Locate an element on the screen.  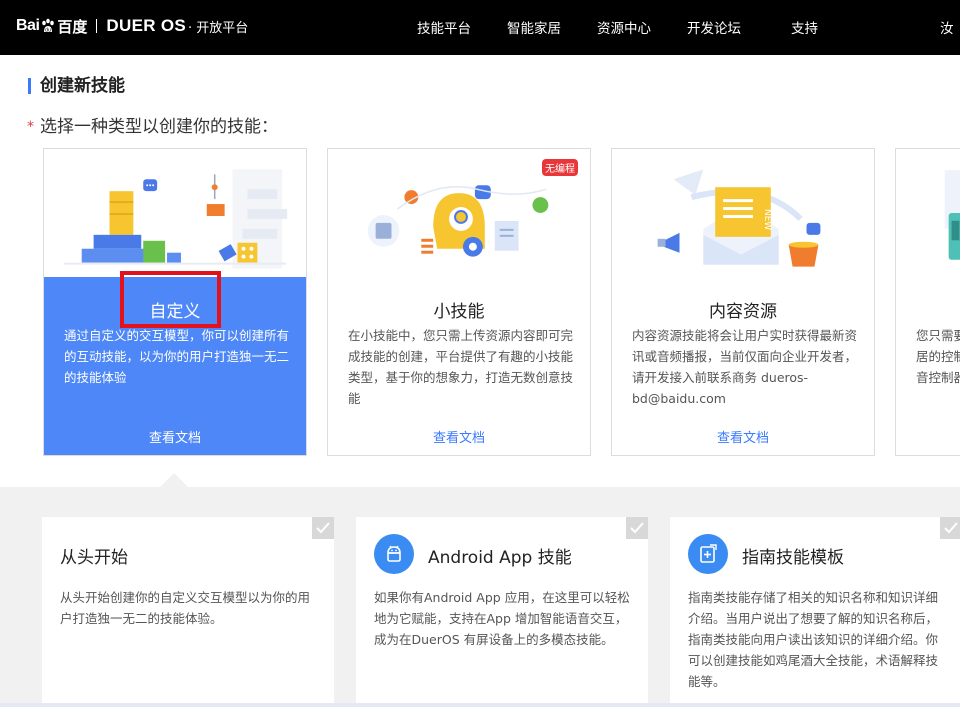
skill-type-prompt-text: 选择一种类型以创建你的技能： is located at coordinates (159, 127).